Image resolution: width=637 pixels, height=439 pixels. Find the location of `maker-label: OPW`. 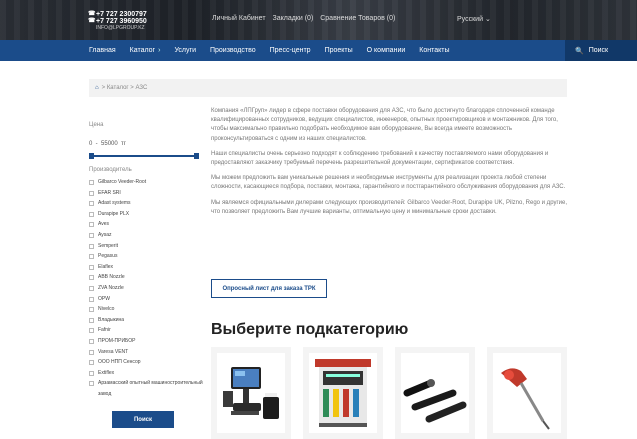

maker-label: OPW is located at coordinates (104, 298).